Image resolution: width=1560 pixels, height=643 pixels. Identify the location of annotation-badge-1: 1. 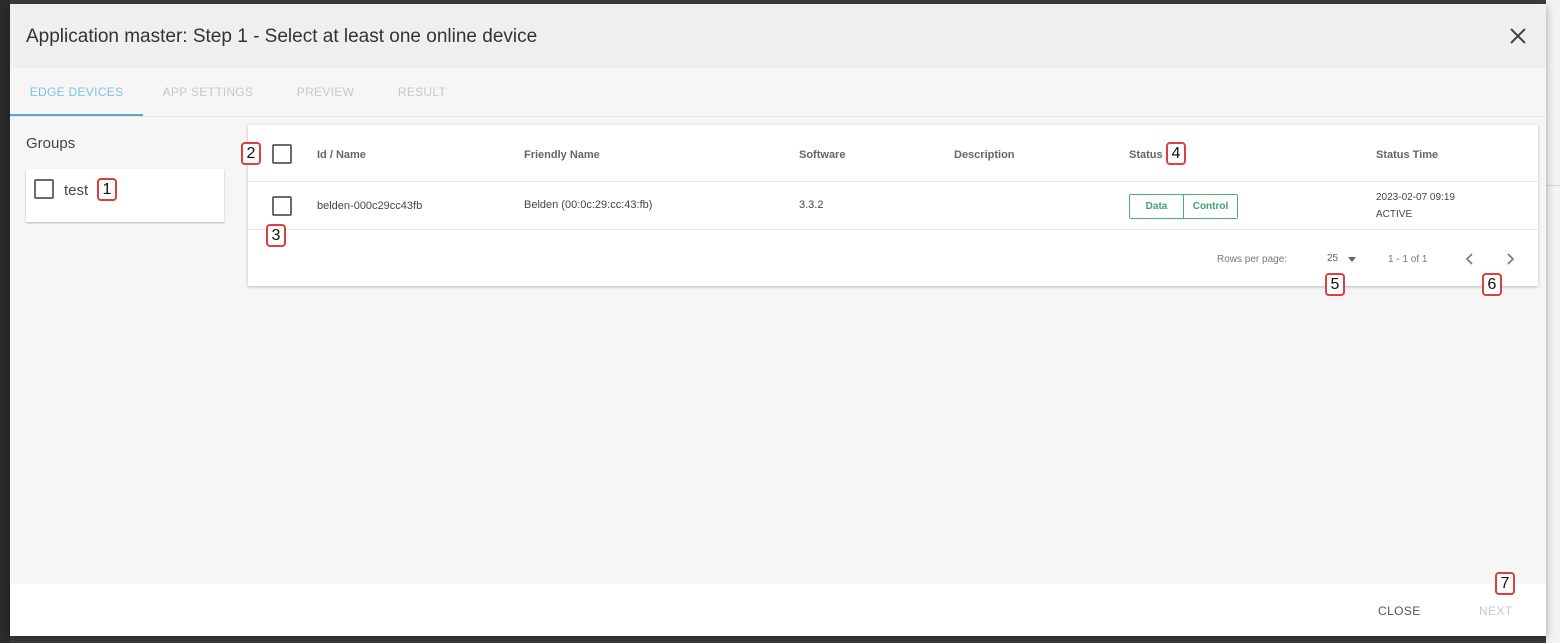
(107, 189).